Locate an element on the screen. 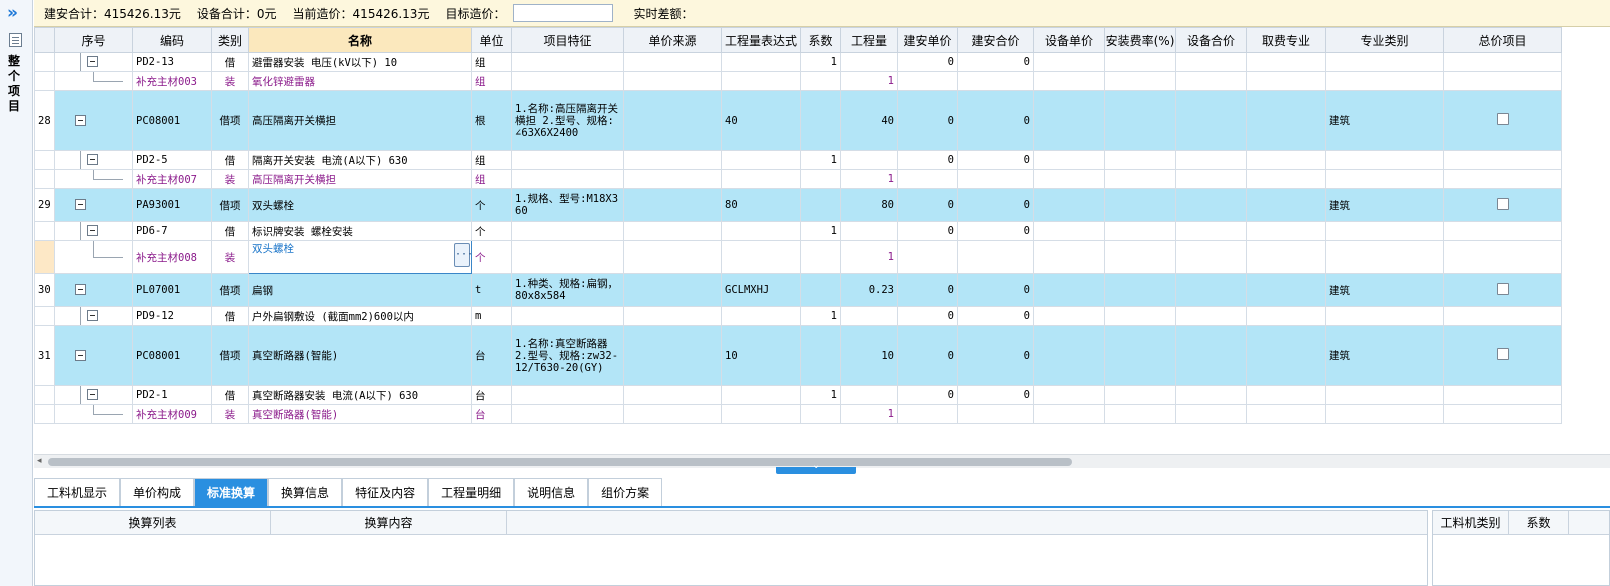 This screenshot has height=586, width=1610. table-row: 补充主材009 装真空断路器(智能) 台 1 is located at coordinates (798, 414).